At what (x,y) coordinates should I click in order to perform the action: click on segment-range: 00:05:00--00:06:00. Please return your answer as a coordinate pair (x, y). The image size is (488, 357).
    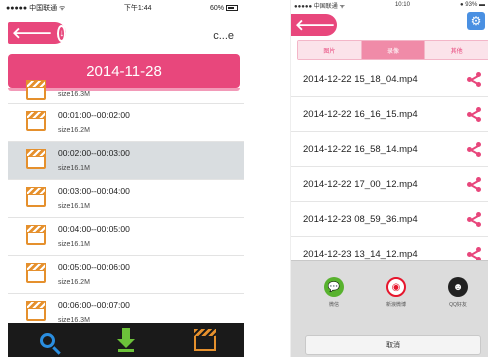
    Looking at the image, I should click on (94, 267).